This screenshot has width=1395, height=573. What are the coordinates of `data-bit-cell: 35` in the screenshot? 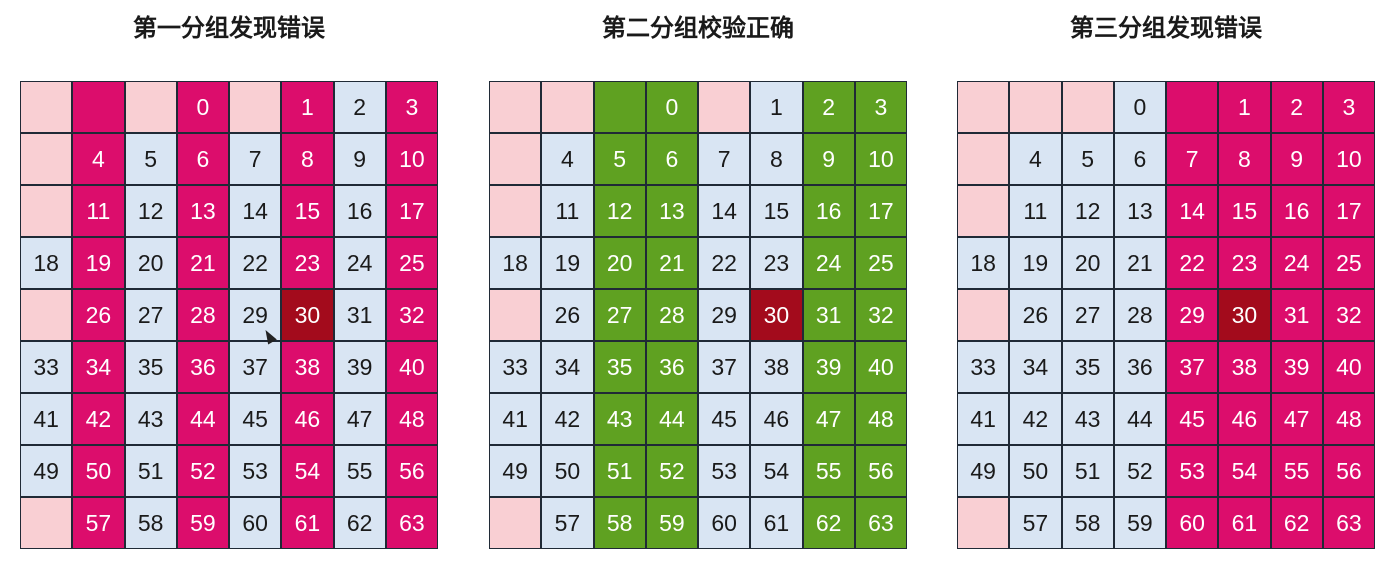 It's located at (150, 367).